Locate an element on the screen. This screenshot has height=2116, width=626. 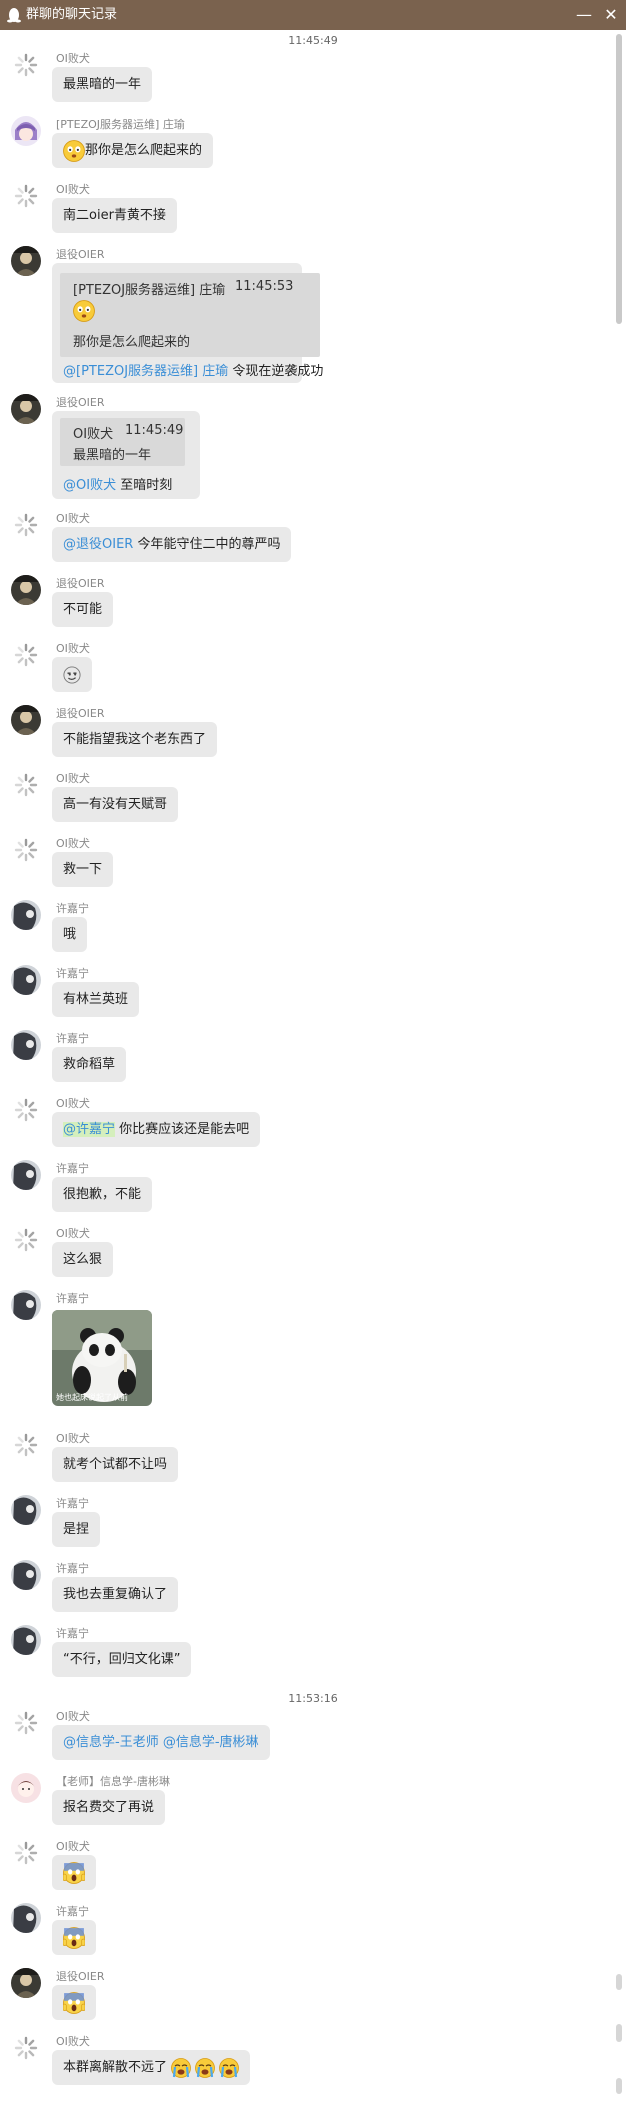
window-title: 群聊的聊天记录 is located at coordinates (72, 14).